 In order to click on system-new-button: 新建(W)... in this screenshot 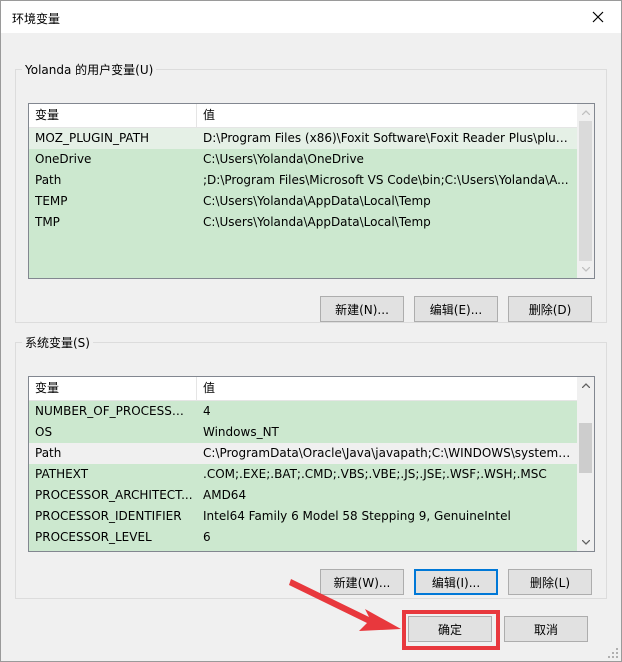, I will do `click(362, 582)`.